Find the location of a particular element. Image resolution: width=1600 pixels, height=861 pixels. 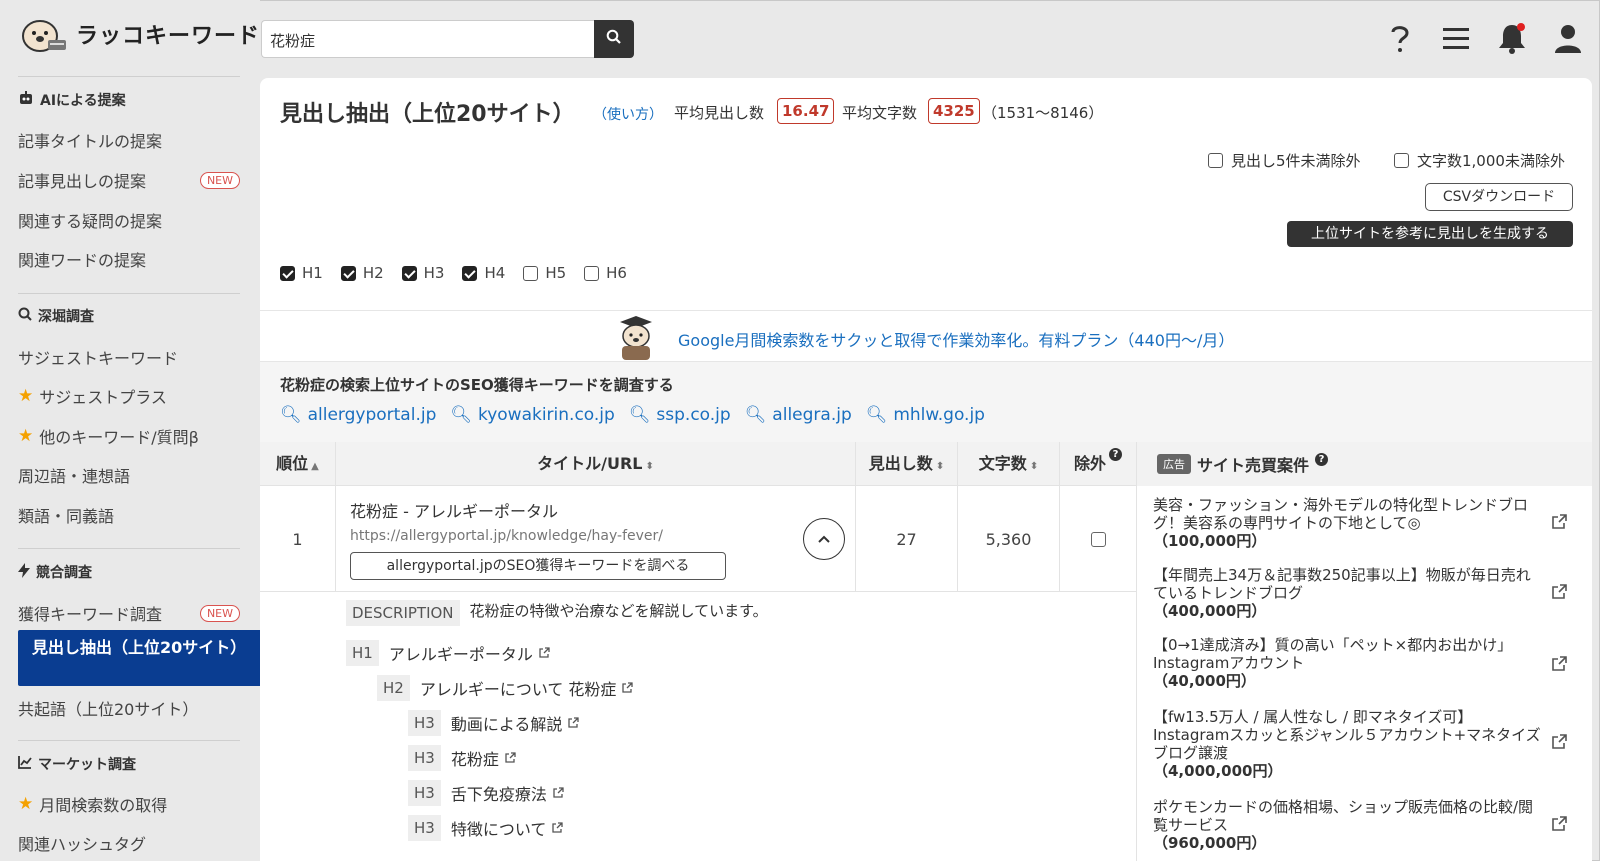

search-icon is located at coordinates (614, 39).